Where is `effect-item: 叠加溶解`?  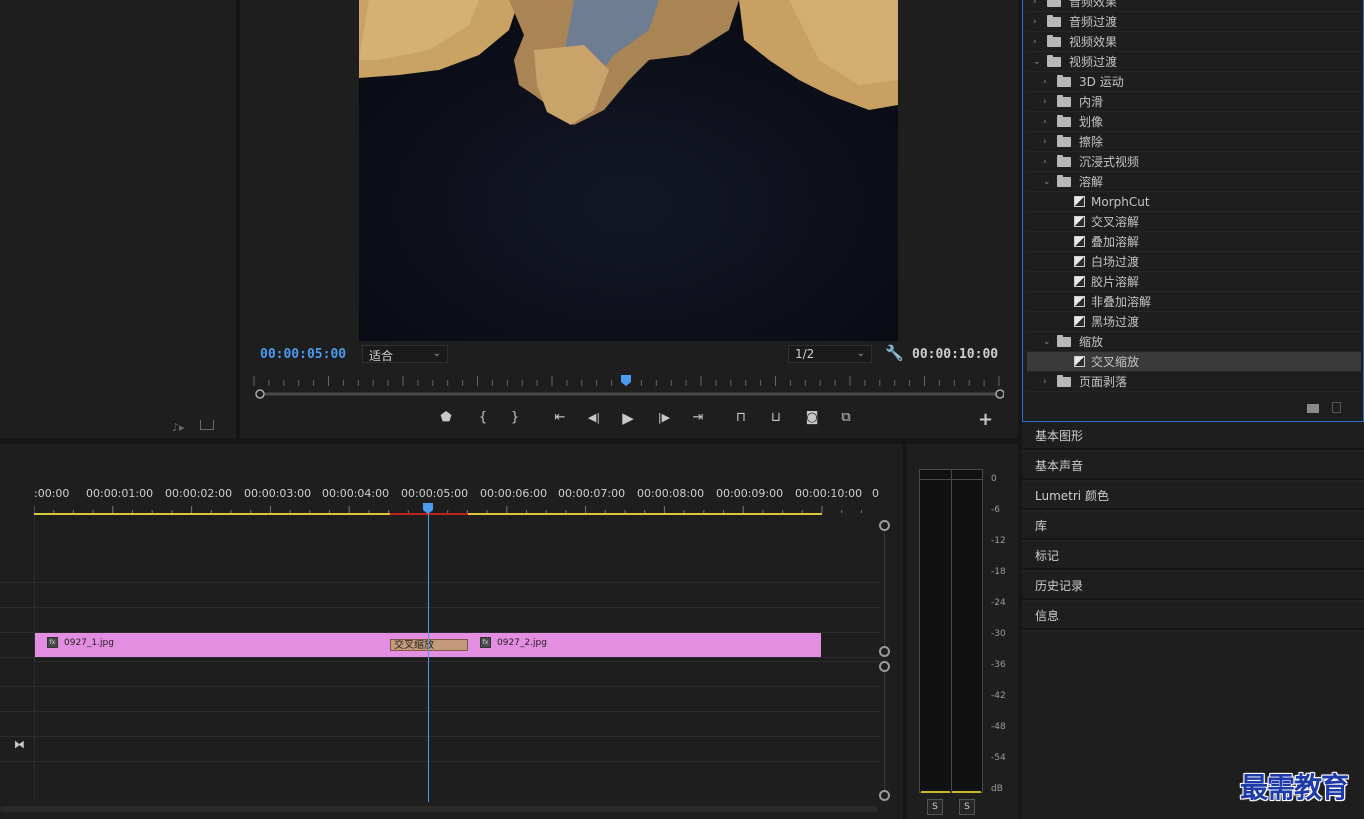 effect-item: 叠加溶解 is located at coordinates (1194, 242).